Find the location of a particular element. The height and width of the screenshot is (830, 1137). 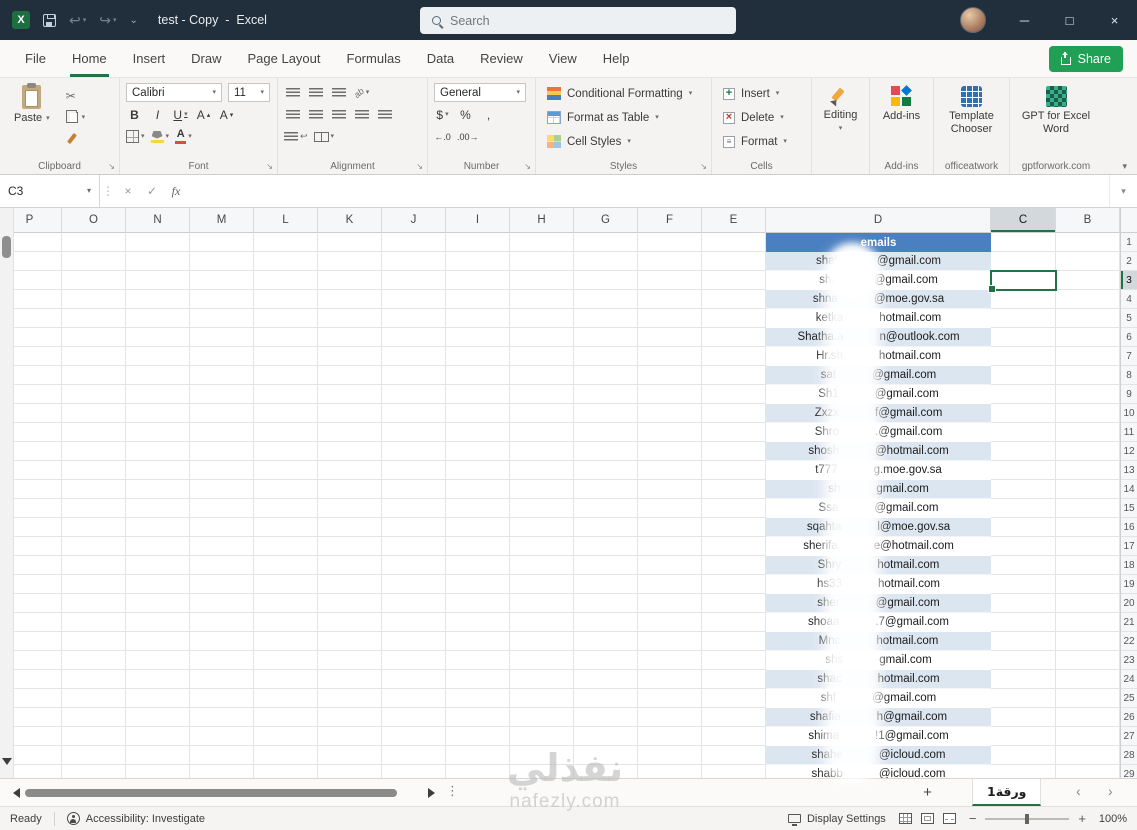

tab-formulas: Formulas is located at coordinates (374, 58).